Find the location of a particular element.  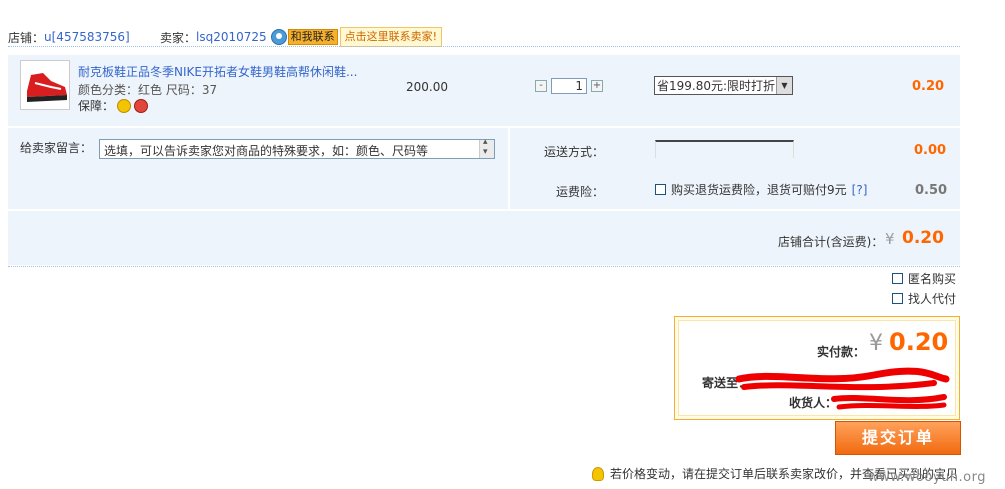

anonymous-option: 匿名购买 is located at coordinates (924, 278).